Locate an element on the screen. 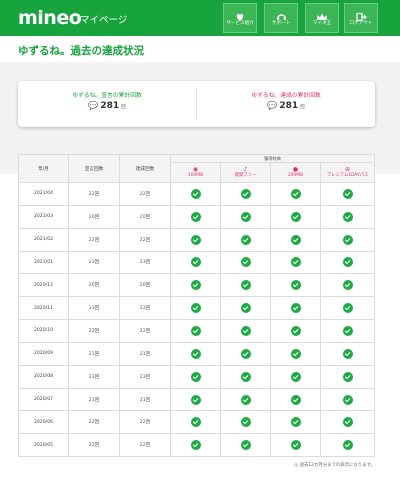 The height and width of the screenshot is (480, 400). table-row: 2020/06 22回 22回 is located at coordinates (197, 422).